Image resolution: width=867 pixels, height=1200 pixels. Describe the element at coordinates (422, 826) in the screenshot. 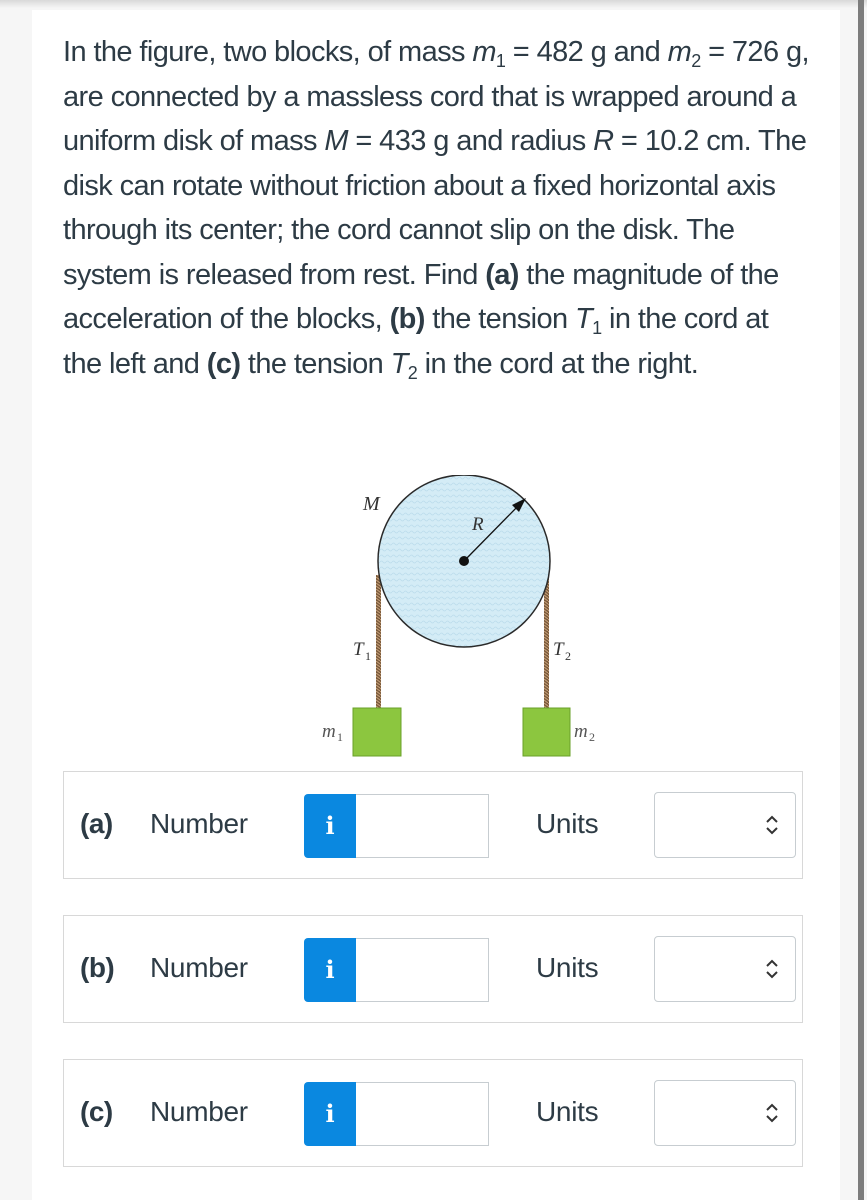

I see `number-input-a` at that location.